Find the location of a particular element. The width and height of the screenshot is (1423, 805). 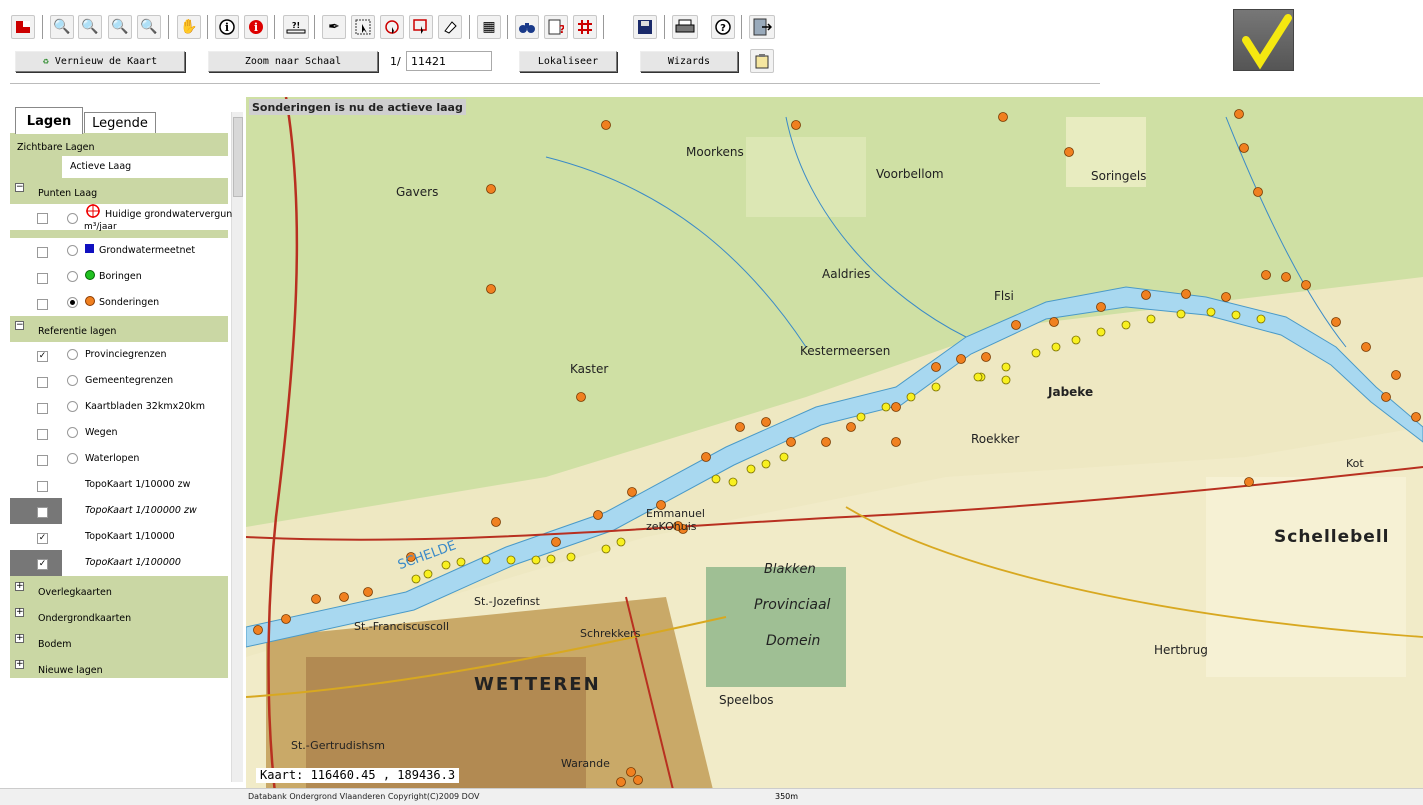

place-label: Kaster is located at coordinates (589, 369).